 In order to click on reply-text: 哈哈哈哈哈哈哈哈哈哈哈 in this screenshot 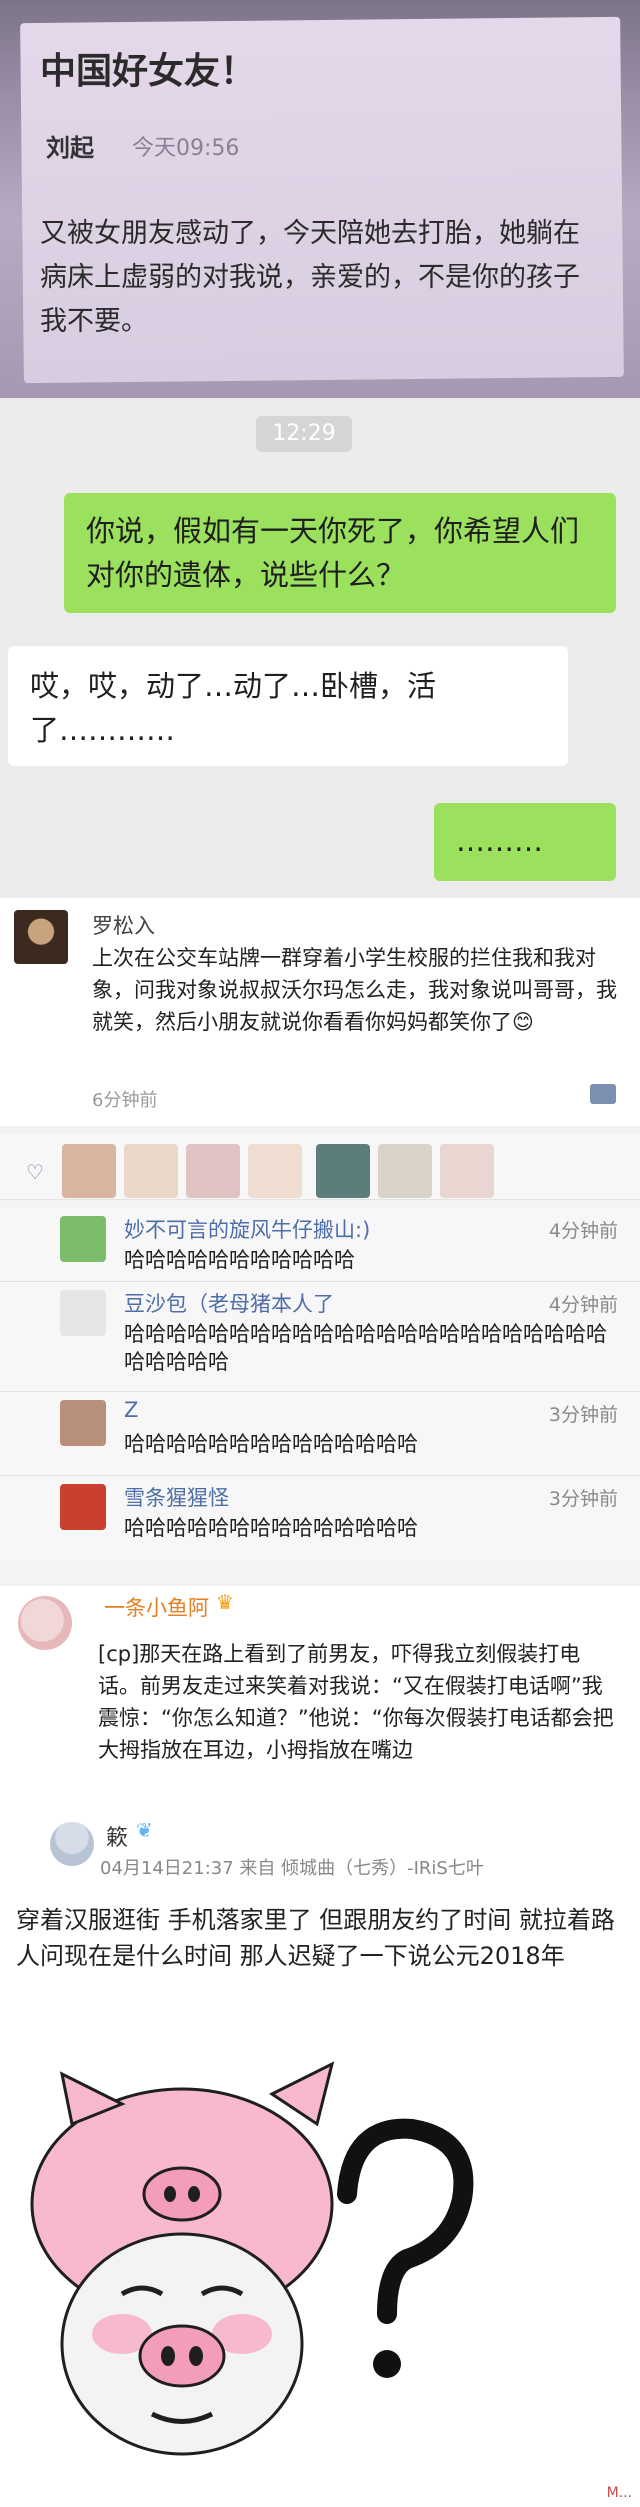, I will do `click(239, 1260)`.